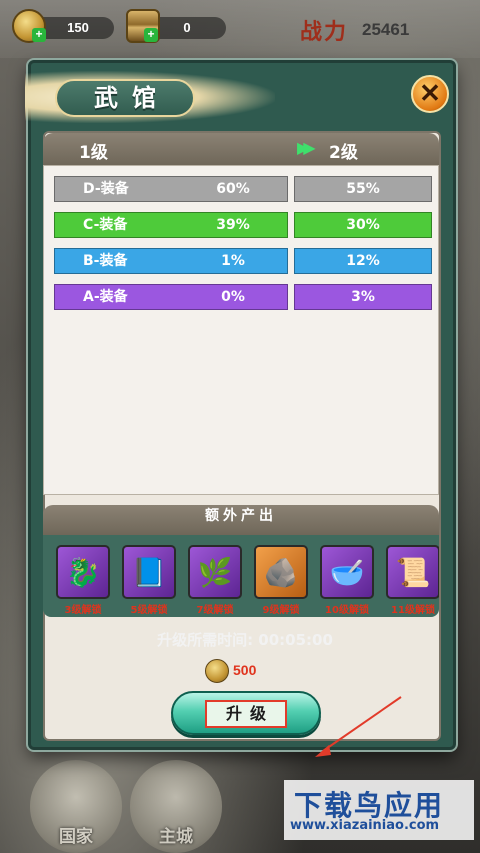  I want to click on unlock-label: 3级解锁, so click(83, 610).